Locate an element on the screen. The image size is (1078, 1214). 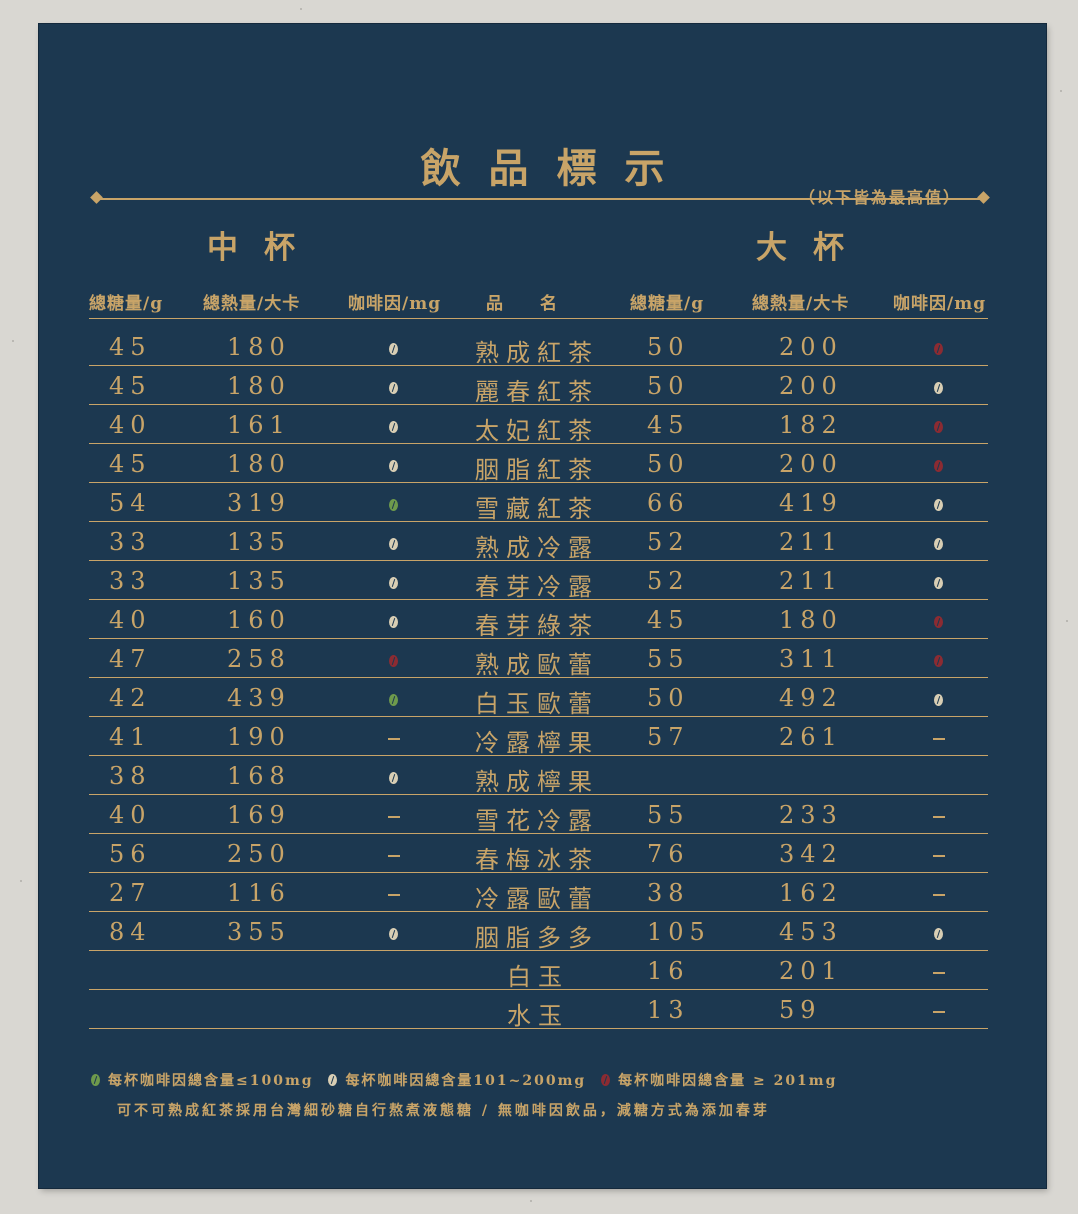
table-row: 水玉 13 59 is located at coordinates (538, 1010).